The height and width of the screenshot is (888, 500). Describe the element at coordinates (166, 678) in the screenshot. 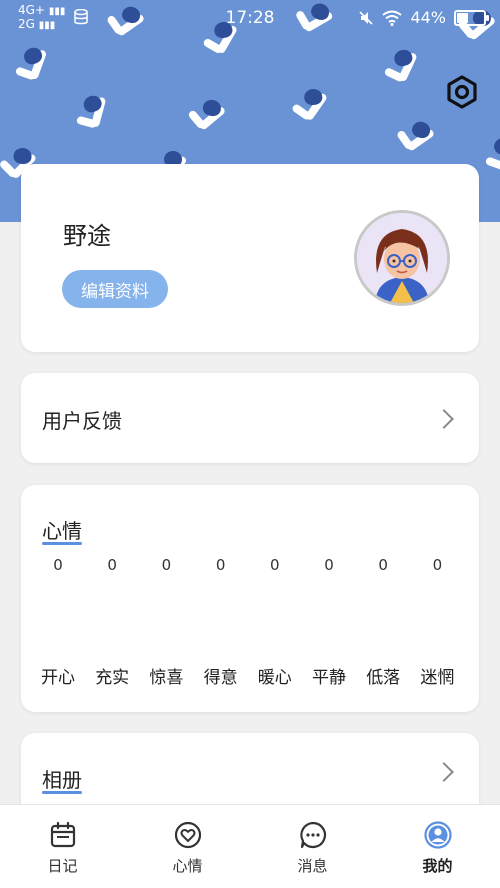

I see `mood-label: 惊喜` at that location.